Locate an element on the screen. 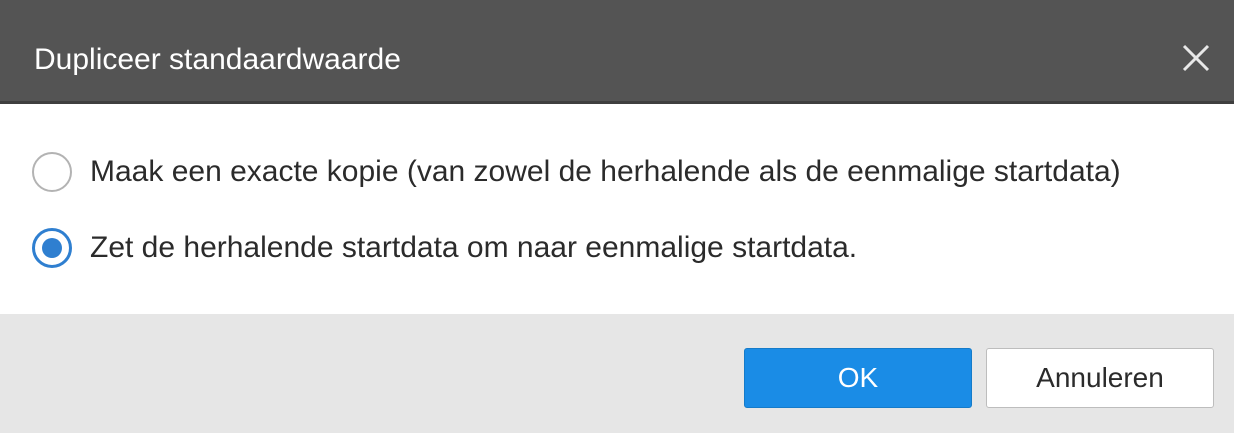 Image resolution: width=1234 pixels, height=433 pixels. close-button is located at coordinates (1196, 58).